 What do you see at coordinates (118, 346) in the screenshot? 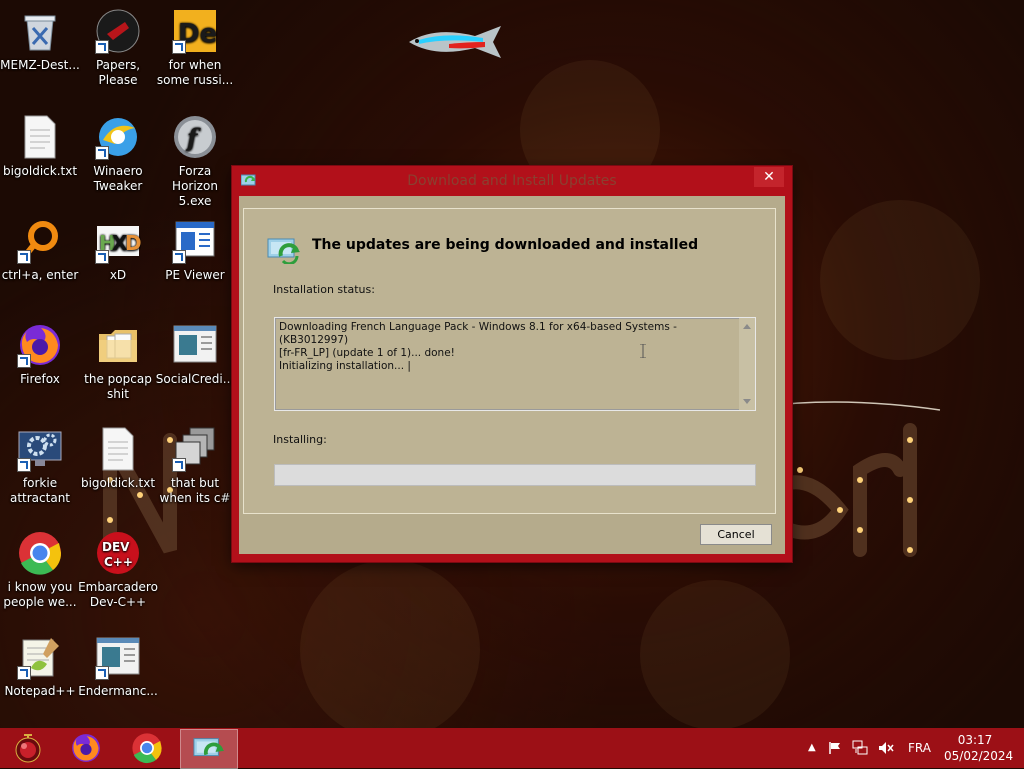
I see `folder-icon` at bounding box center [118, 346].